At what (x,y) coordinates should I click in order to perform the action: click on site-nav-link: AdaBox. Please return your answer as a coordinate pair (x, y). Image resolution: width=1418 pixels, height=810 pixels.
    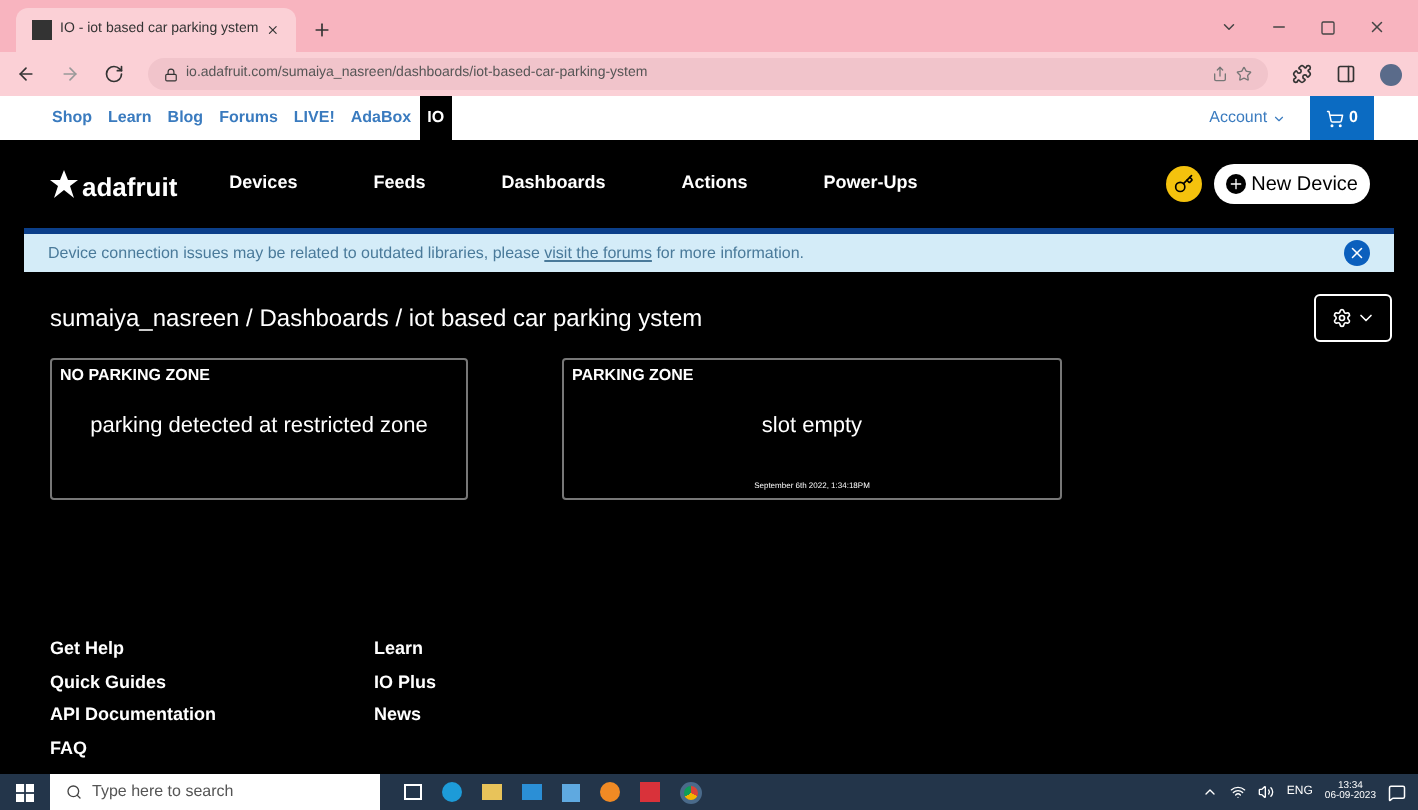
    Looking at the image, I should click on (381, 118).